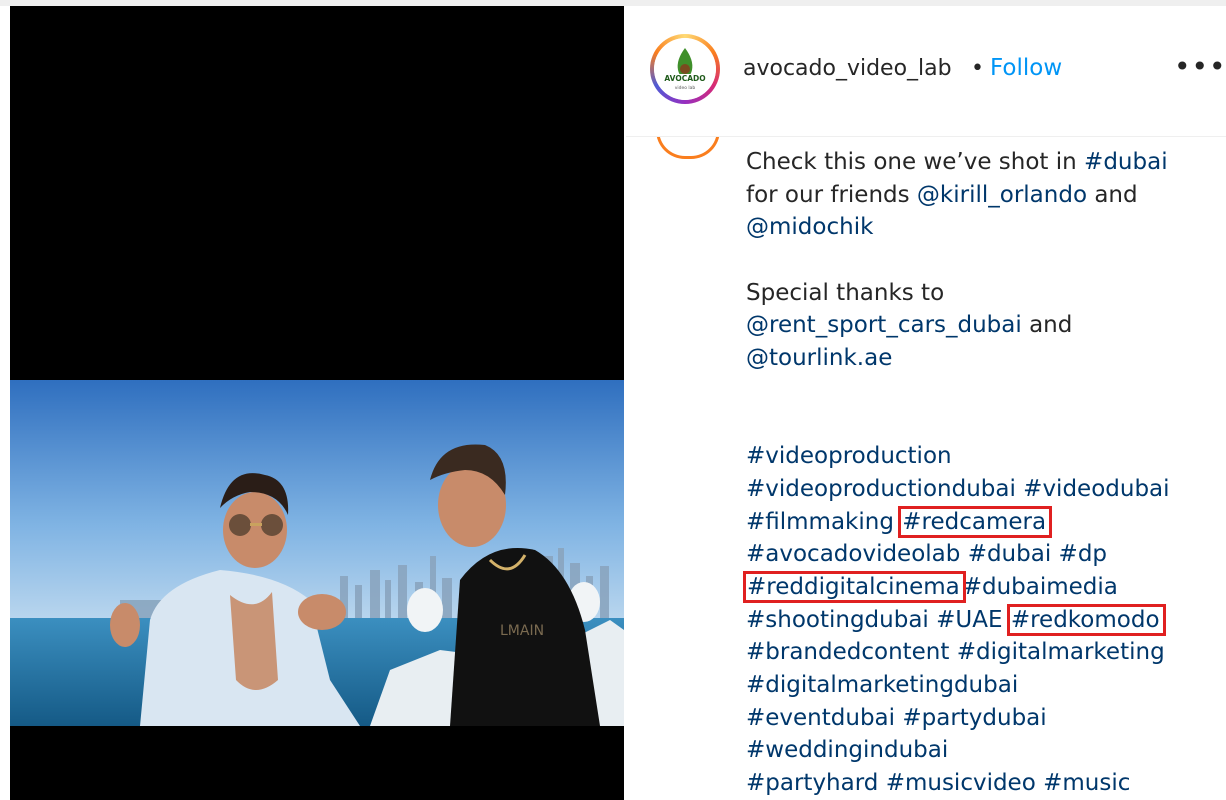 Image resolution: width=1226 pixels, height=800 pixels. I want to click on hashtag-link: #videoproduction, so click(849, 456).